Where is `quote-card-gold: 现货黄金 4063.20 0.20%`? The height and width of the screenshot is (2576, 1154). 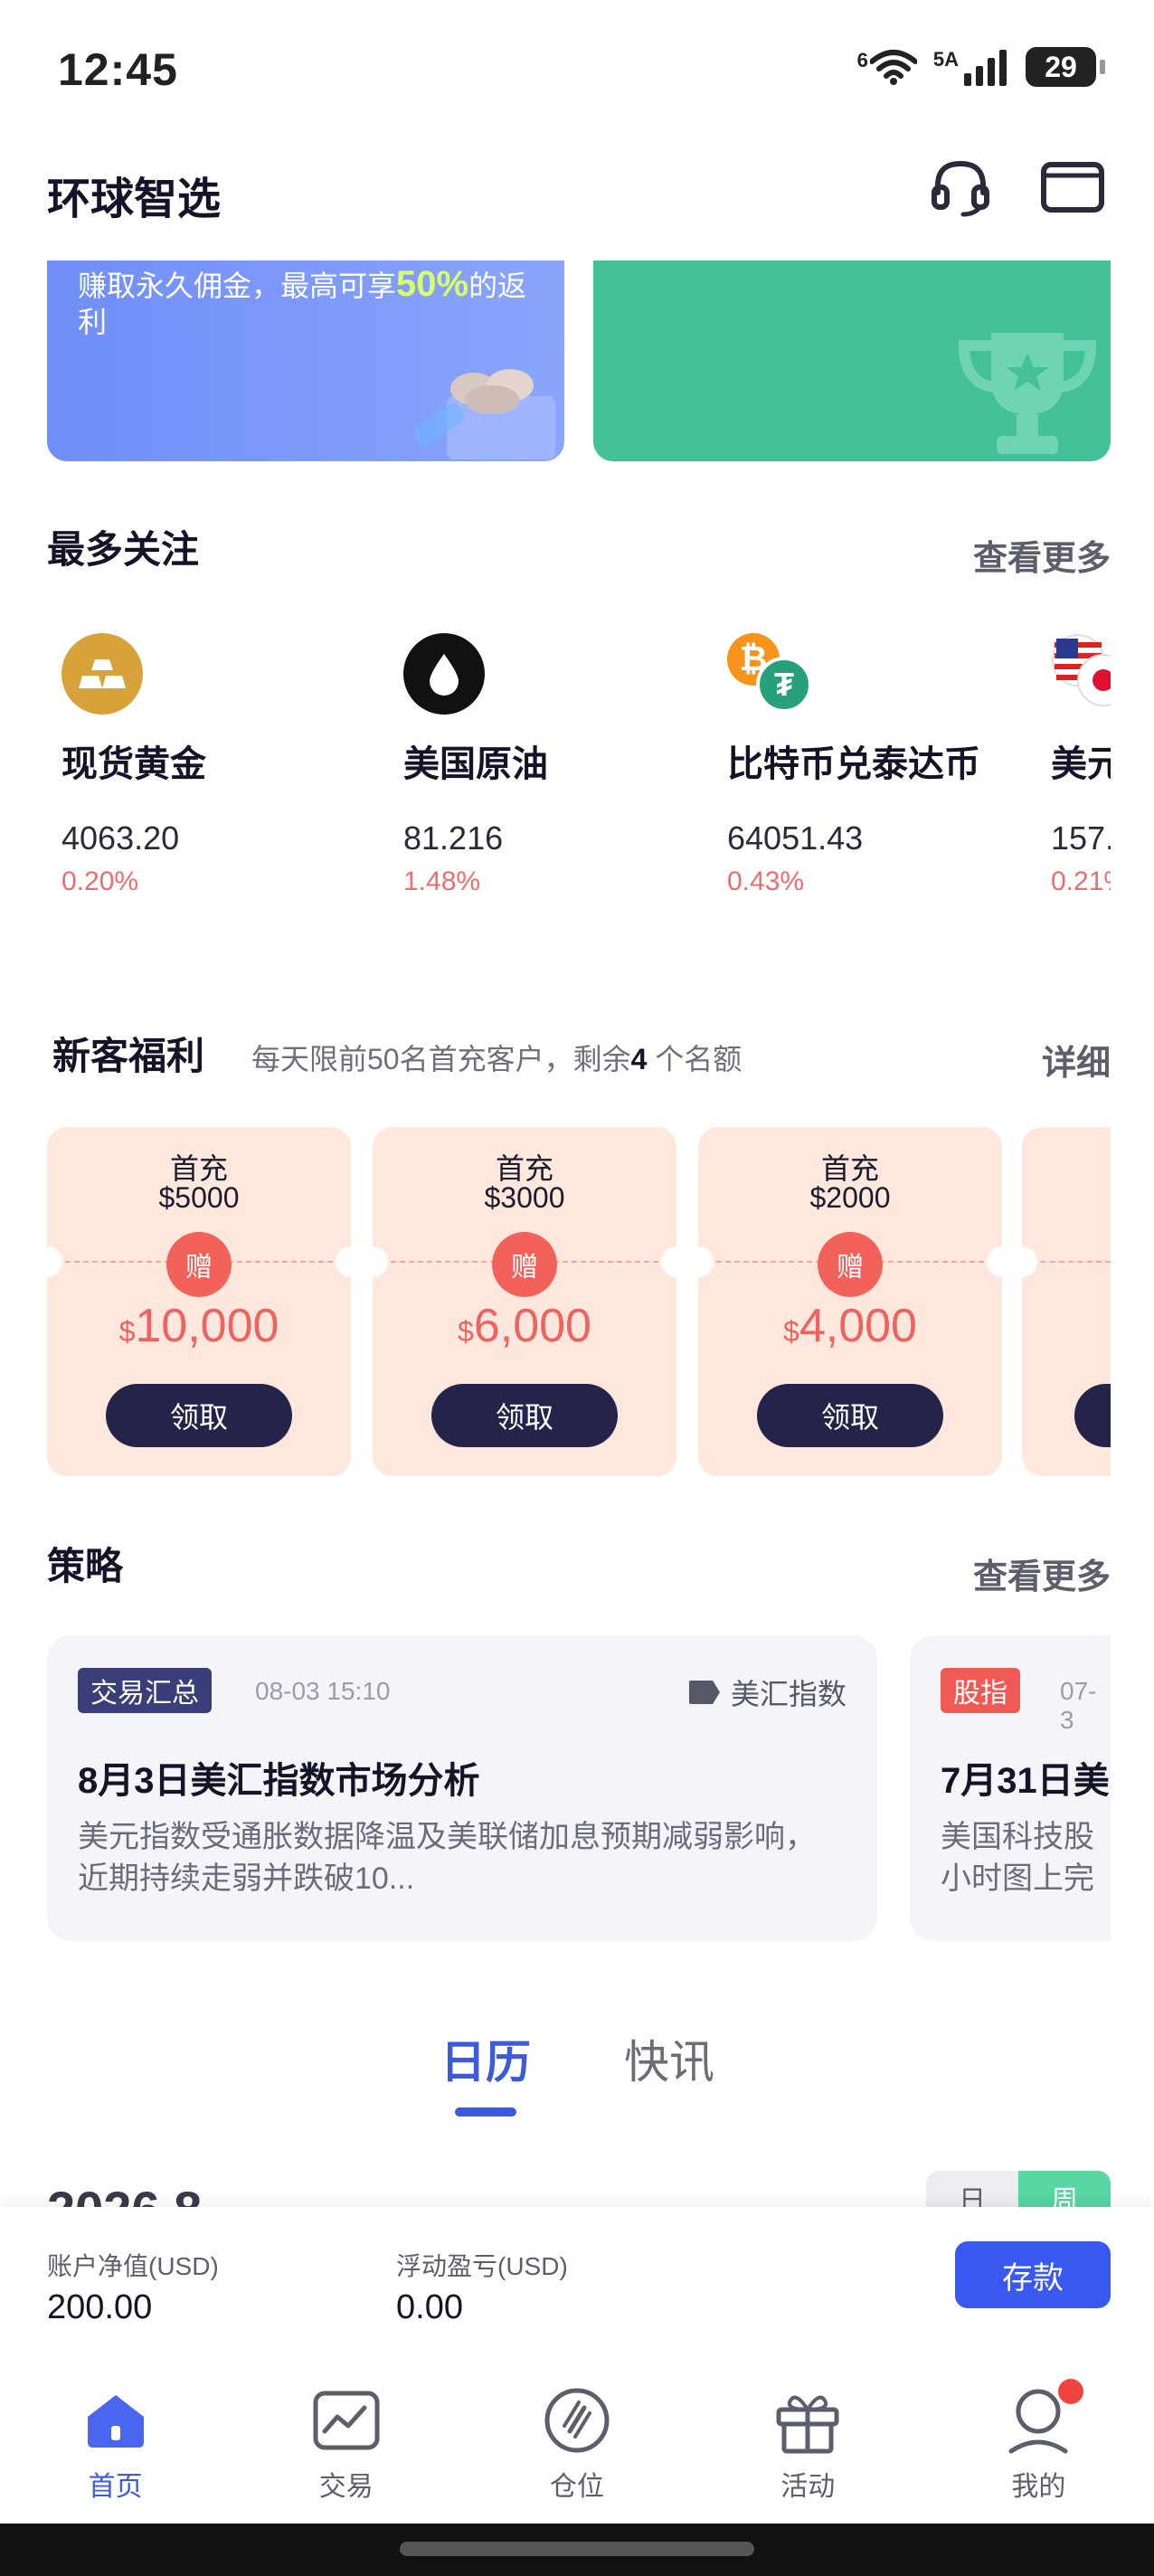 quote-card-gold: 现货黄金 4063.20 0.20% is located at coordinates (206, 765).